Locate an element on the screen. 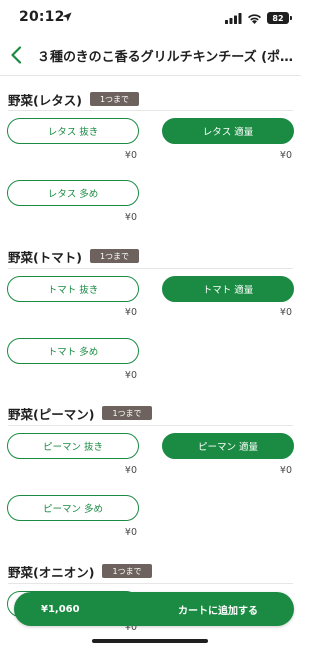 This screenshot has height=651, width=320. option-tomato-extra-button: トマト 多め is located at coordinates (73, 351).